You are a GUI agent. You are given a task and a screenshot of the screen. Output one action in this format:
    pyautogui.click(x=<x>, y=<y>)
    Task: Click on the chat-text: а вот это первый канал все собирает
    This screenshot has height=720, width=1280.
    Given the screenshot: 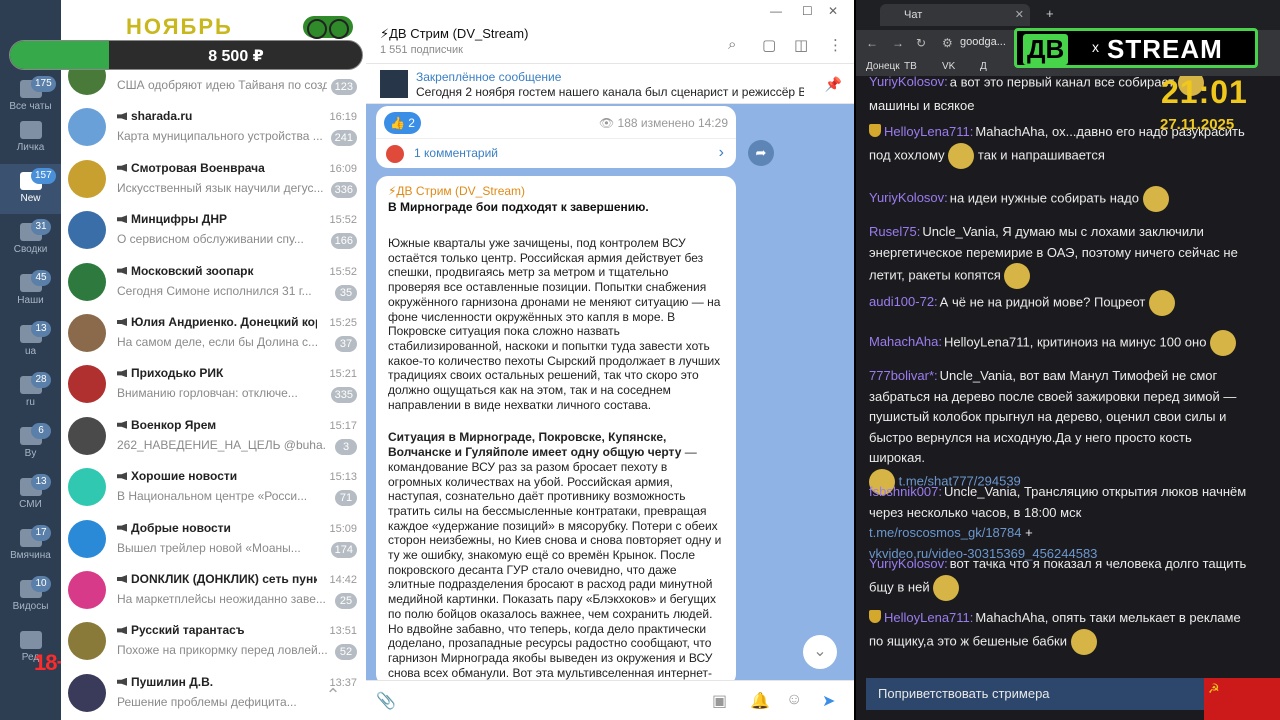 What is the action you would take?
    pyautogui.click(x=1062, y=83)
    